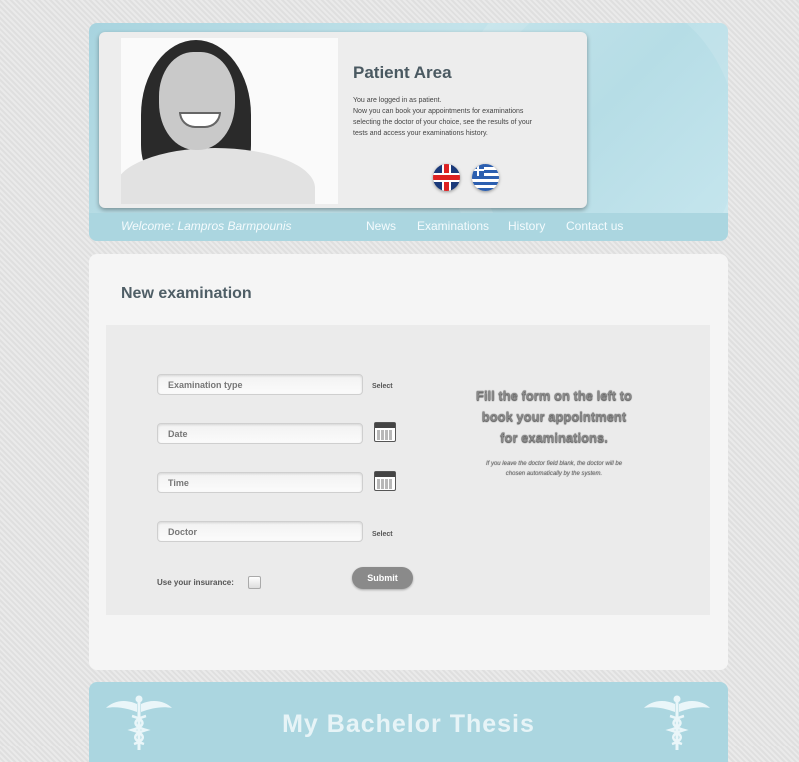  What do you see at coordinates (526, 226) in the screenshot?
I see `nav-history: History` at bounding box center [526, 226].